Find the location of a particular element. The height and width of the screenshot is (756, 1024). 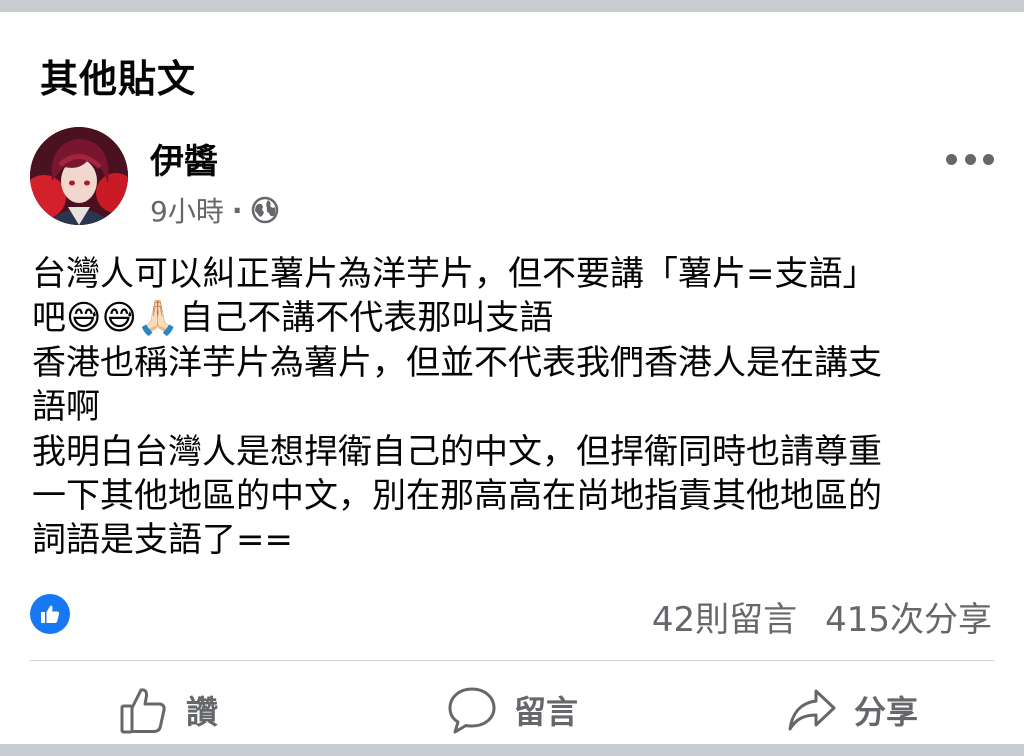

comment-bubble-icon is located at coordinates (472, 710).